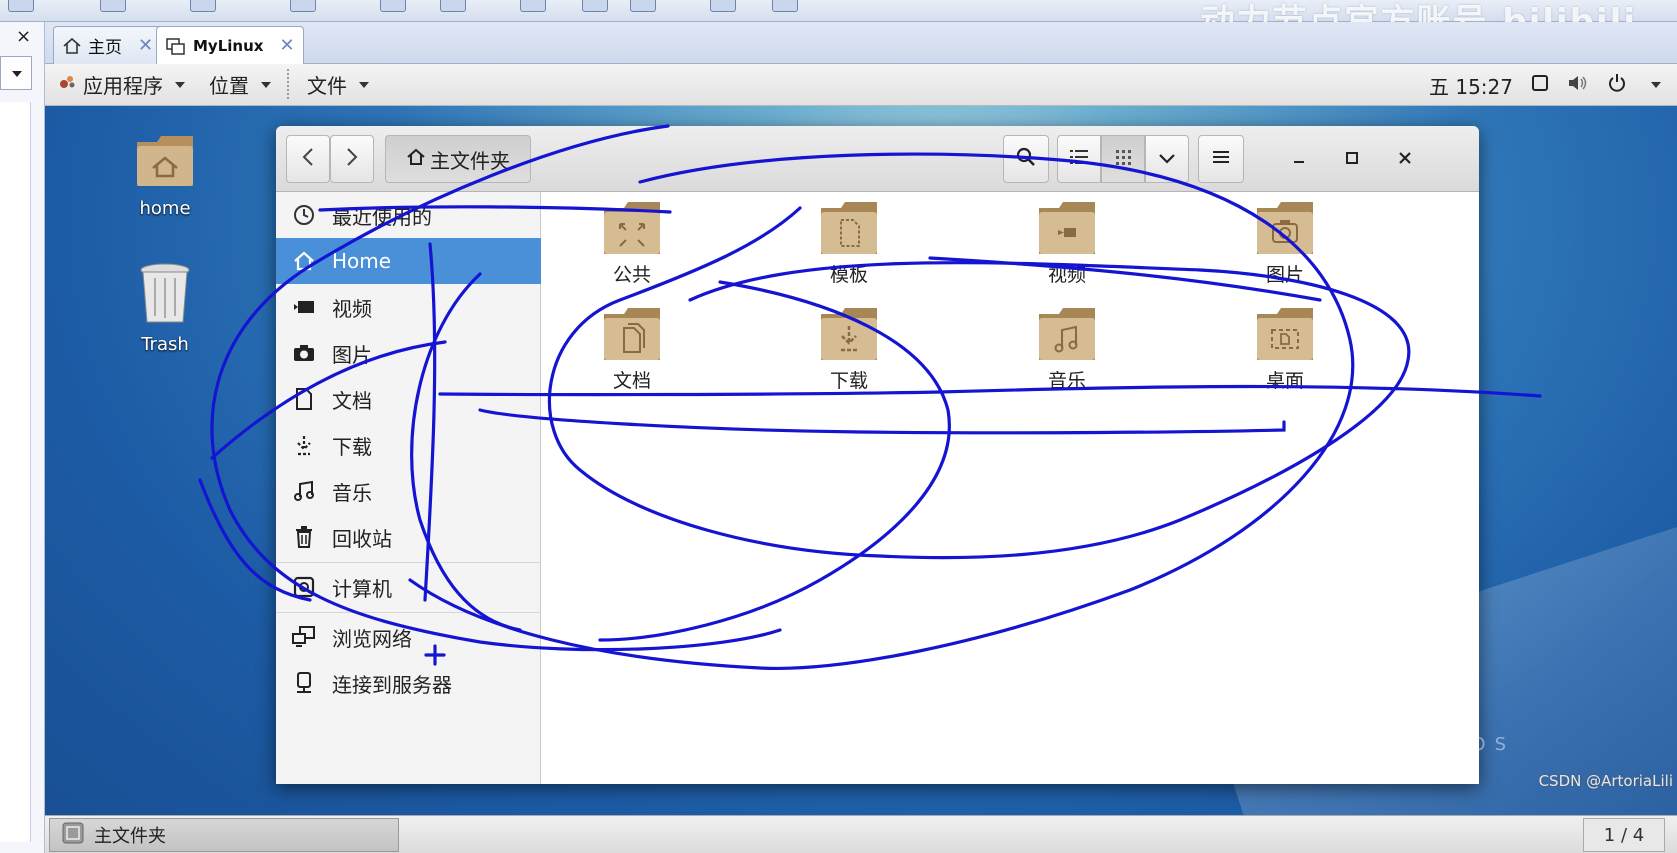 This screenshot has height=853, width=1677. What do you see at coordinates (304, 307) in the screenshot?
I see `video-icon` at bounding box center [304, 307].